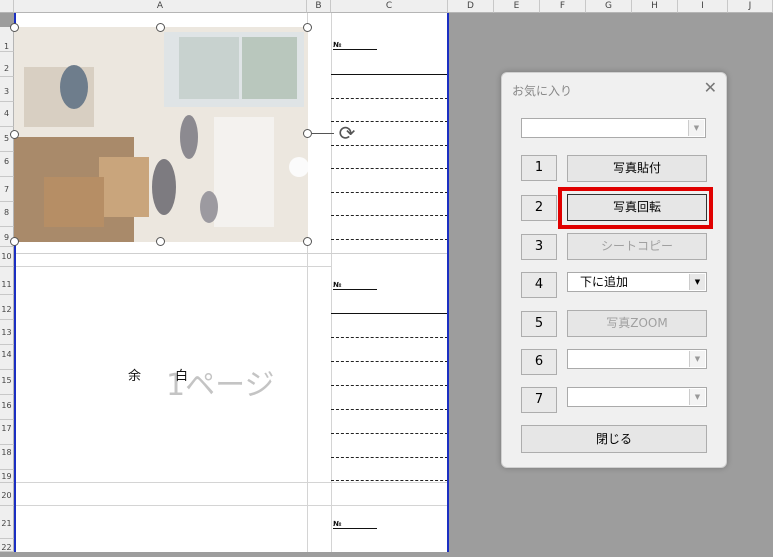  What do you see at coordinates (471, 6) in the screenshot?
I see `column-header-d: D` at bounding box center [471, 6].